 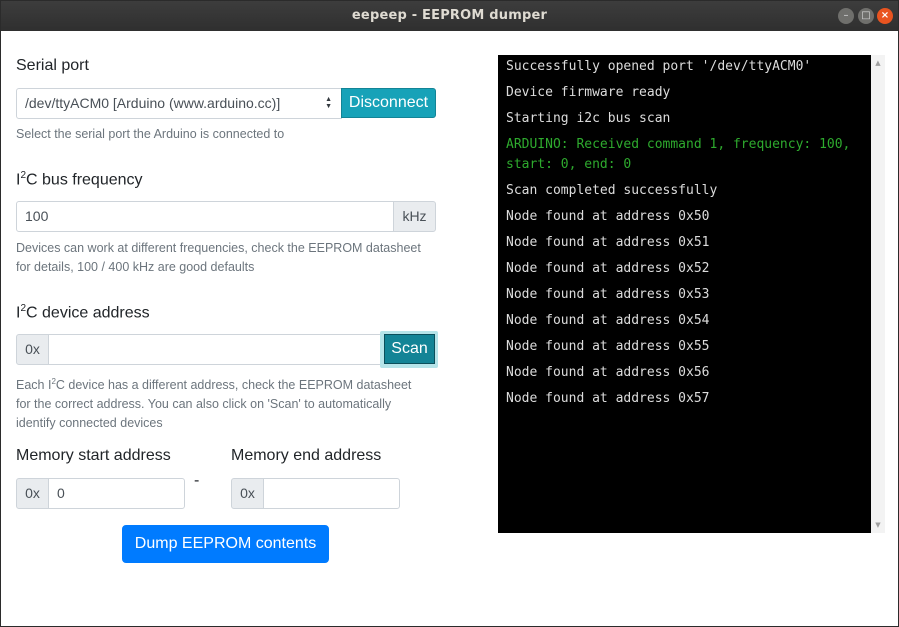 I want to click on title-bar: eepeep - EEPROM dumper – □ ×, so click(x=449, y=16).